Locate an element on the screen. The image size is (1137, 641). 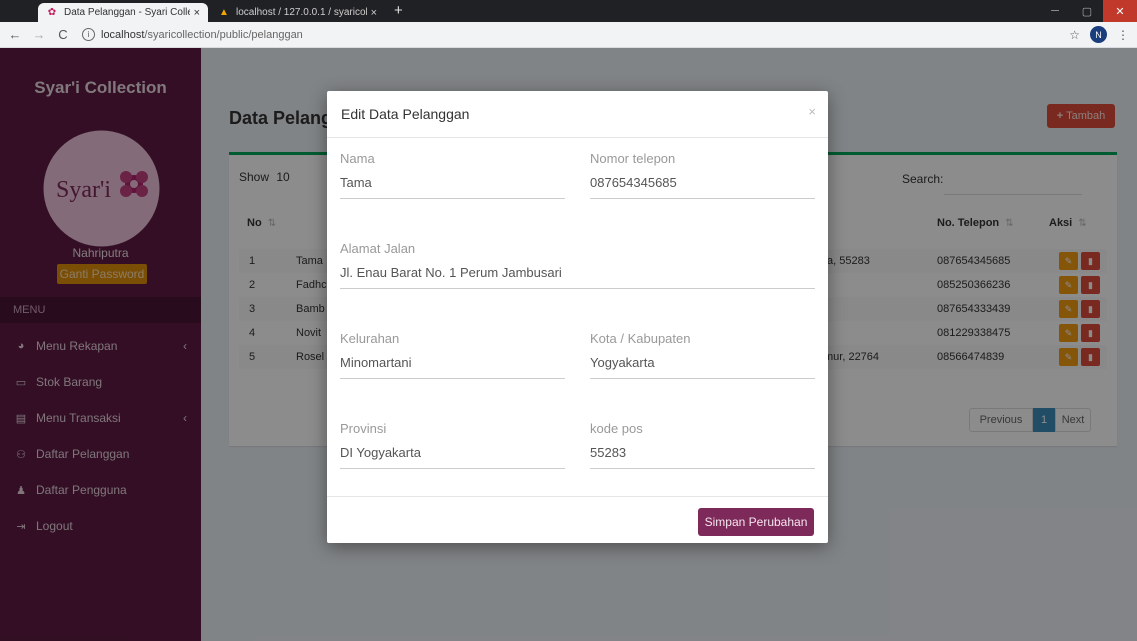
kota-input: Yogyakarta is located at coordinates (702, 367).